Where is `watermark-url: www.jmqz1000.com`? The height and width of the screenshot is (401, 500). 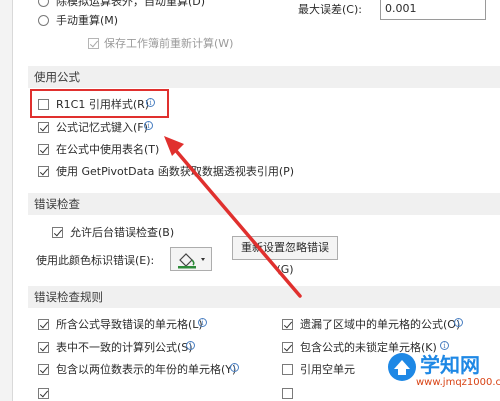 watermark-url: www.jmqz1000.com is located at coordinates (458, 382).